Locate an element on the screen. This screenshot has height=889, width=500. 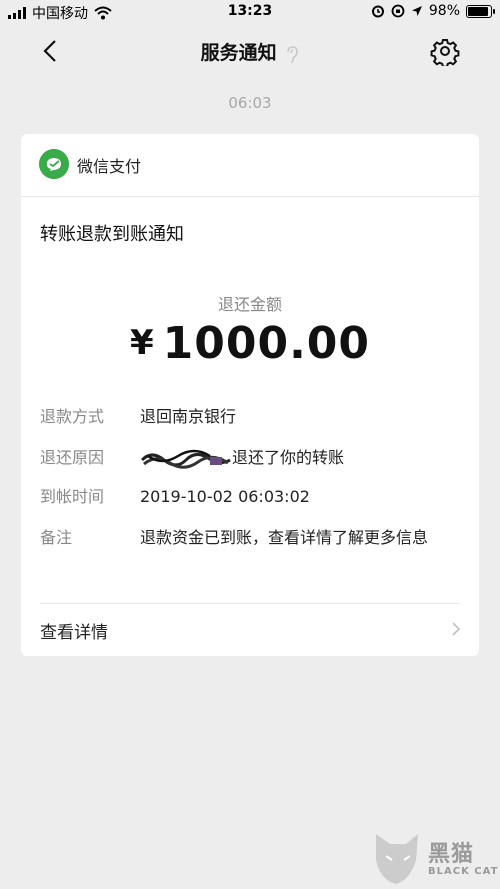
page-title-text: 服务通知 is located at coordinates (238, 53).